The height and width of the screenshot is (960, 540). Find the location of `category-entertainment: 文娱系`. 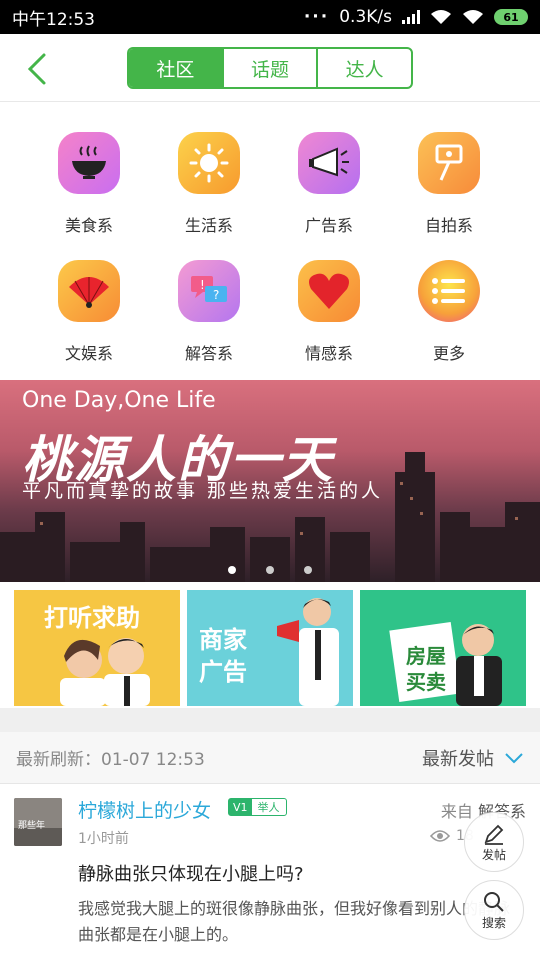

category-entertainment: 文娱系 is located at coordinates (89, 312).